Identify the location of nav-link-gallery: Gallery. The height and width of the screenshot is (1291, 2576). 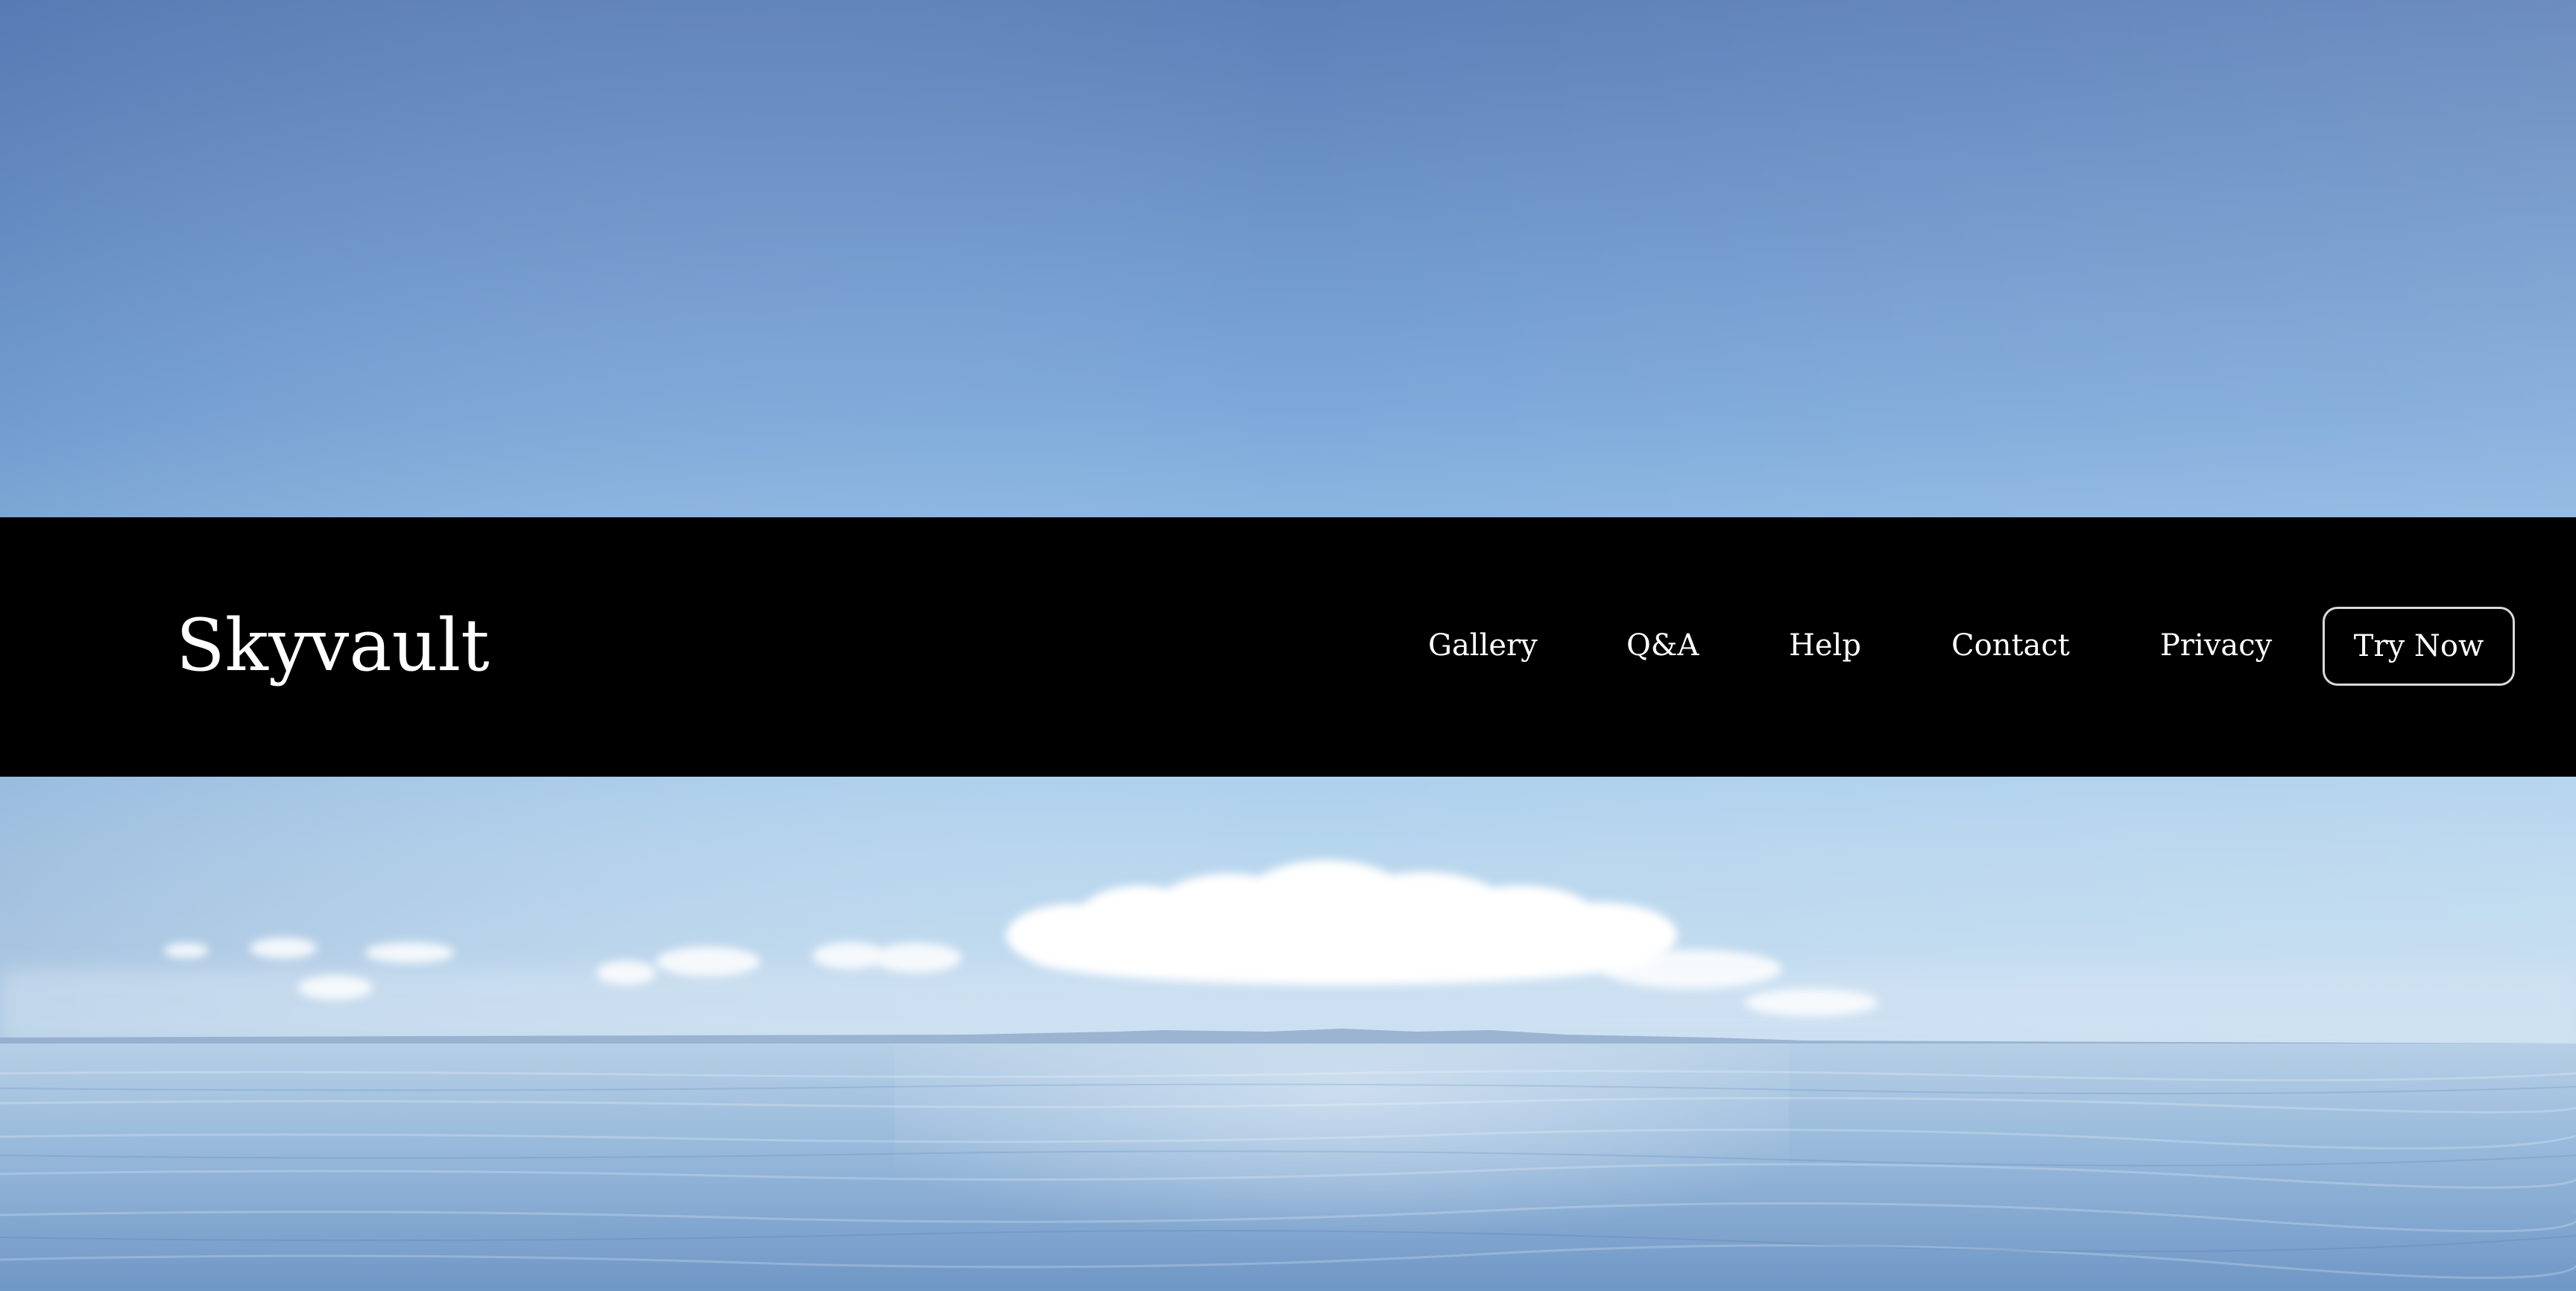
(1483, 645).